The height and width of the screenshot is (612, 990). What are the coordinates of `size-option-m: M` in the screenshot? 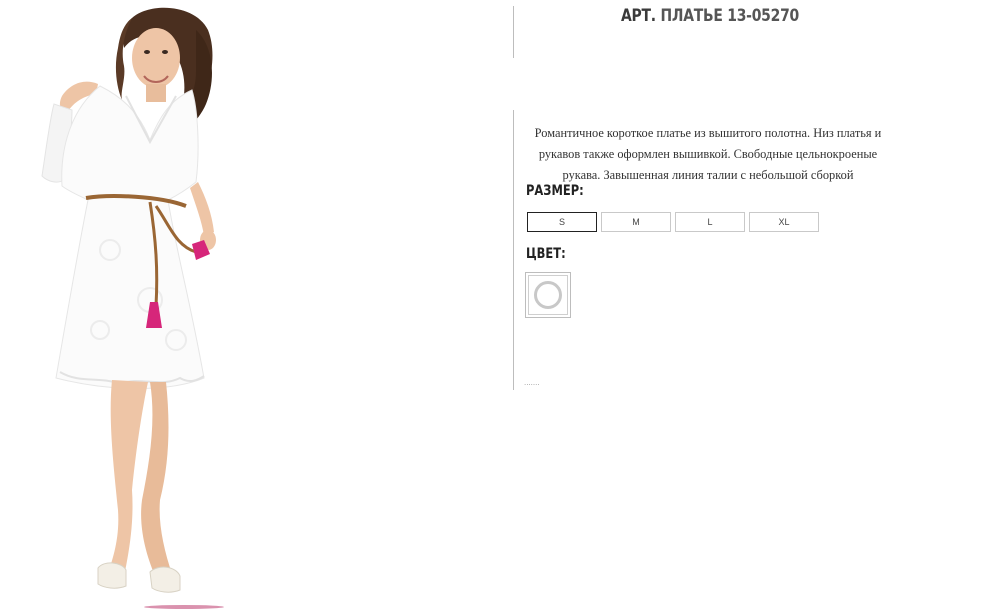 It's located at (636, 222).